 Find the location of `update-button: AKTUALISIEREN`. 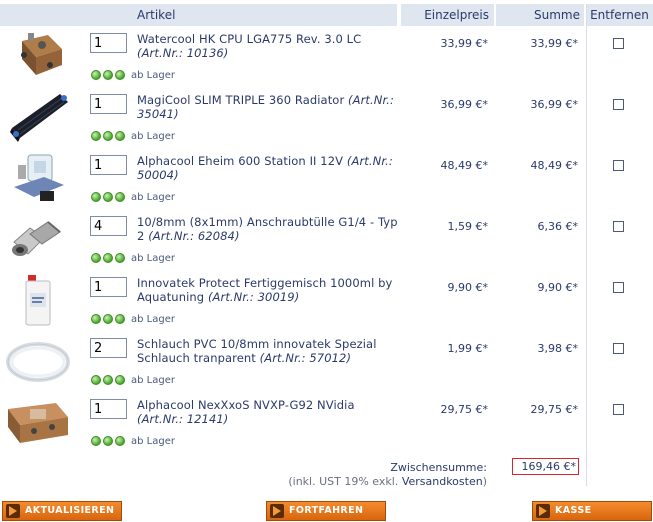

update-button: AKTUALISIEREN is located at coordinates (62, 511).